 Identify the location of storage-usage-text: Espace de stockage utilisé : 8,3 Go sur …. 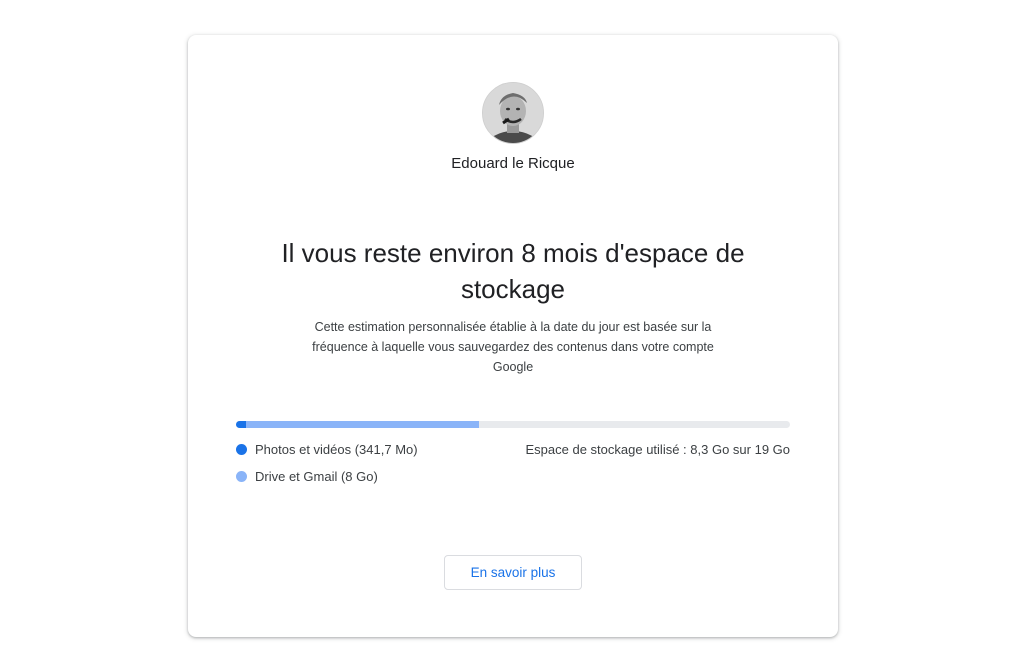
(657, 449).